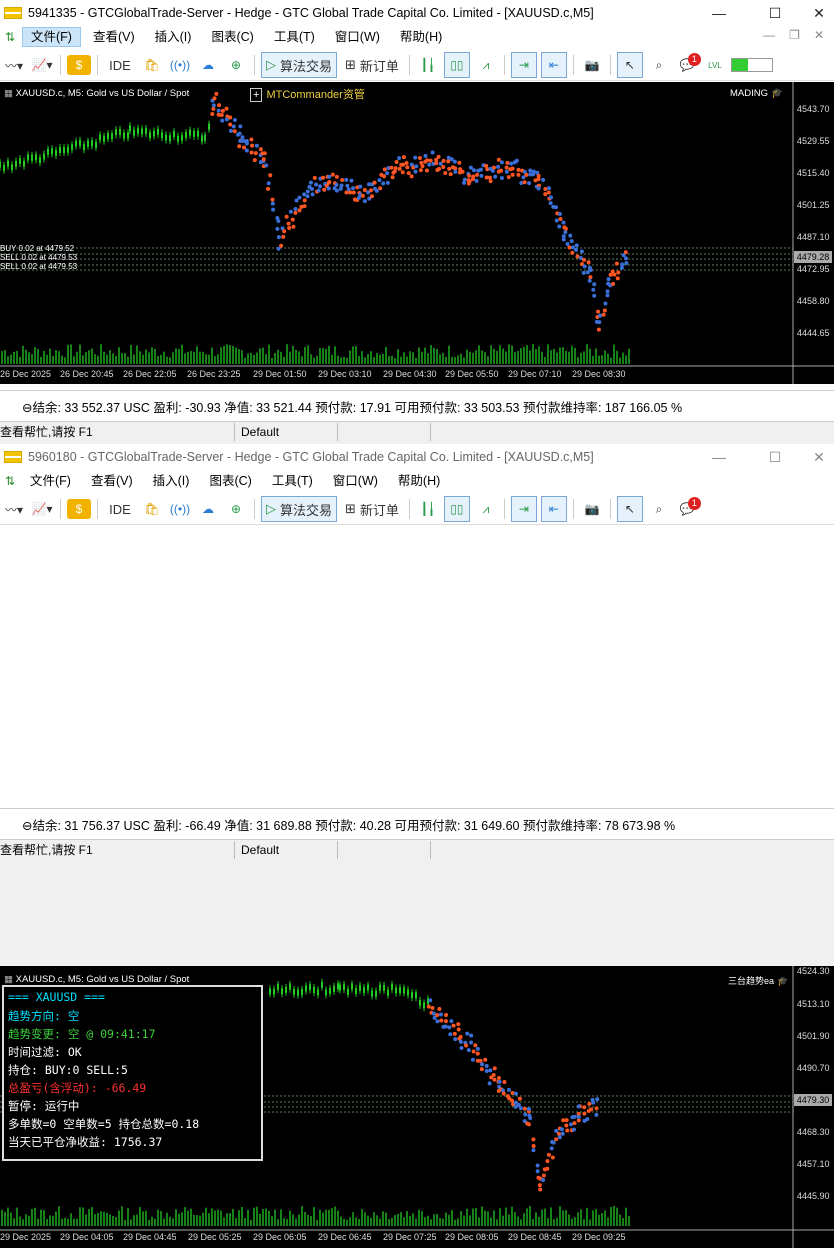 The image size is (834, 1248). What do you see at coordinates (694, 503) in the screenshot?
I see `notification-badge: 1` at bounding box center [694, 503].